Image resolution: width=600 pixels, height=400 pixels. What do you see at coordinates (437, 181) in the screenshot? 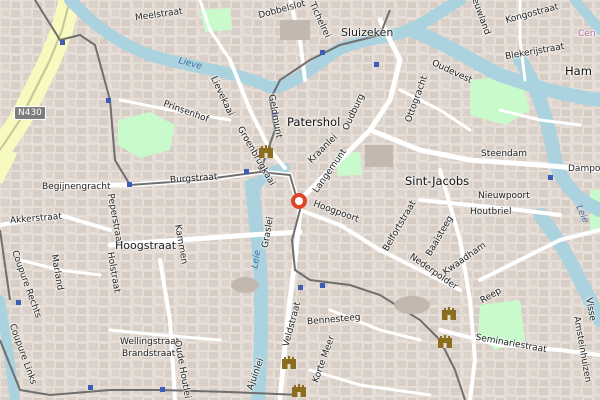
I see `label-sint-jacobs: Sint-Jacobs` at bounding box center [437, 181].